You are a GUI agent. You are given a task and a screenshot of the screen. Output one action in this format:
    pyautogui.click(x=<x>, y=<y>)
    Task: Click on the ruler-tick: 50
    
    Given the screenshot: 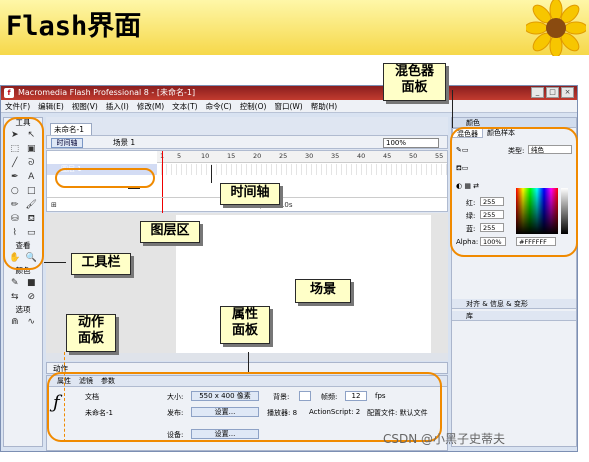 What is the action you would take?
    pyautogui.click(x=413, y=156)
    